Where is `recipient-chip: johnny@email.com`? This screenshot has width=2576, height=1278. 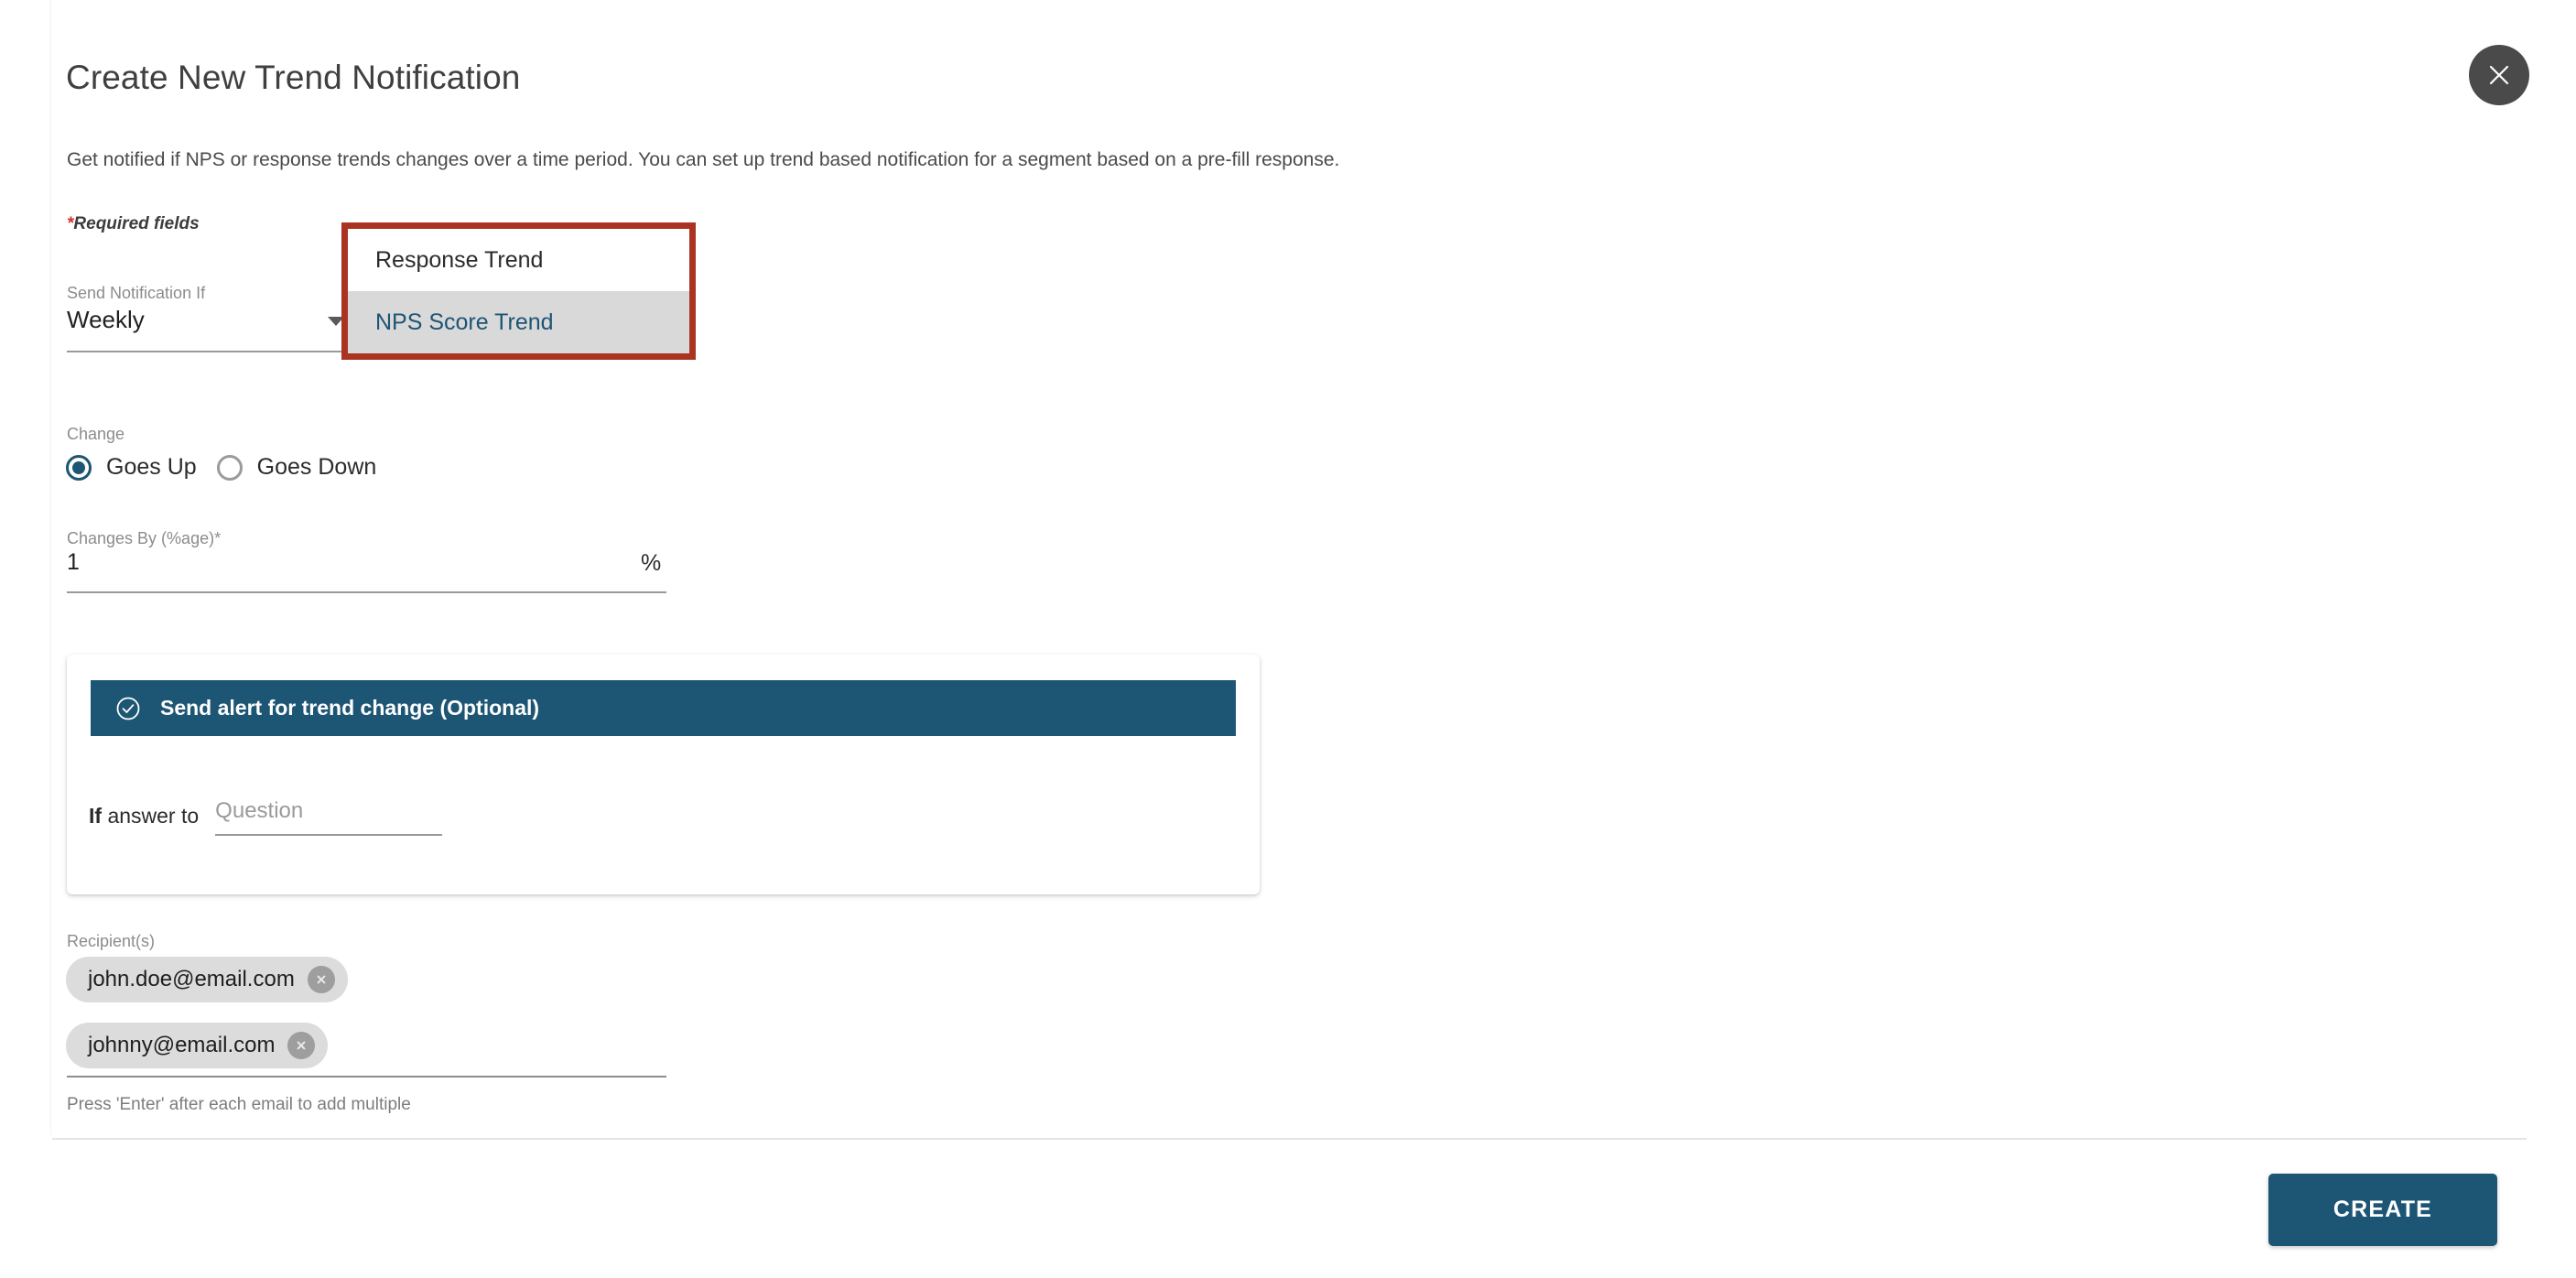 recipient-chip: johnny@email.com is located at coordinates (198, 1045).